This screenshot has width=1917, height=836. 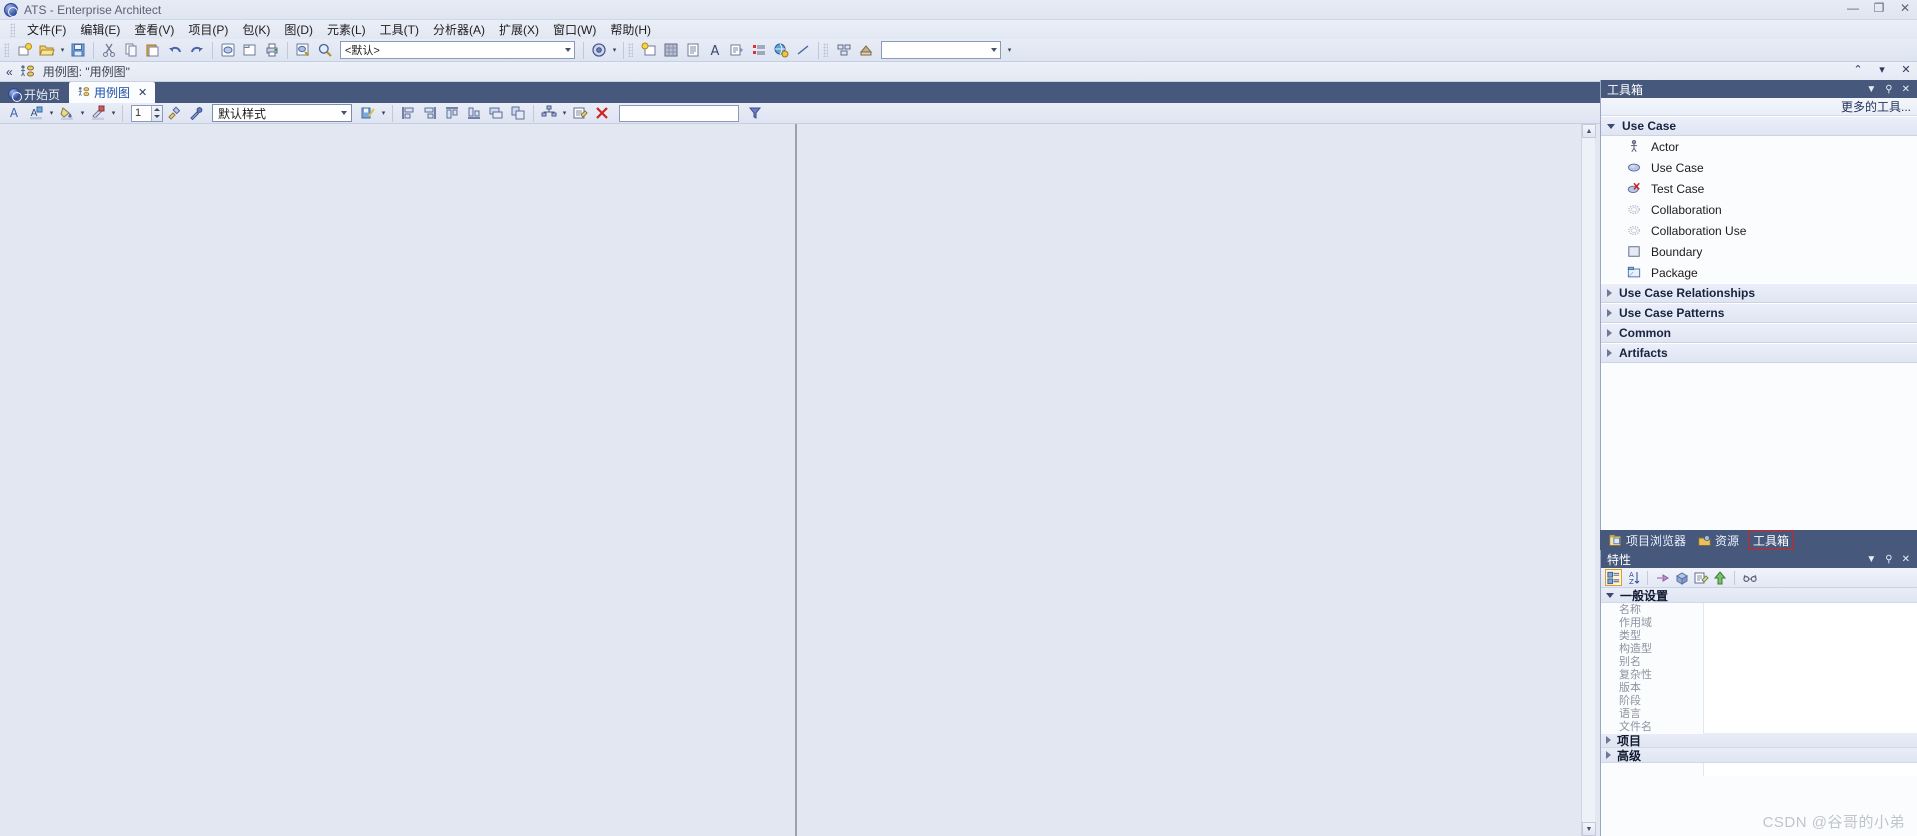 What do you see at coordinates (1759, 726) in the screenshot?
I see `property-row: 文件名` at bounding box center [1759, 726].